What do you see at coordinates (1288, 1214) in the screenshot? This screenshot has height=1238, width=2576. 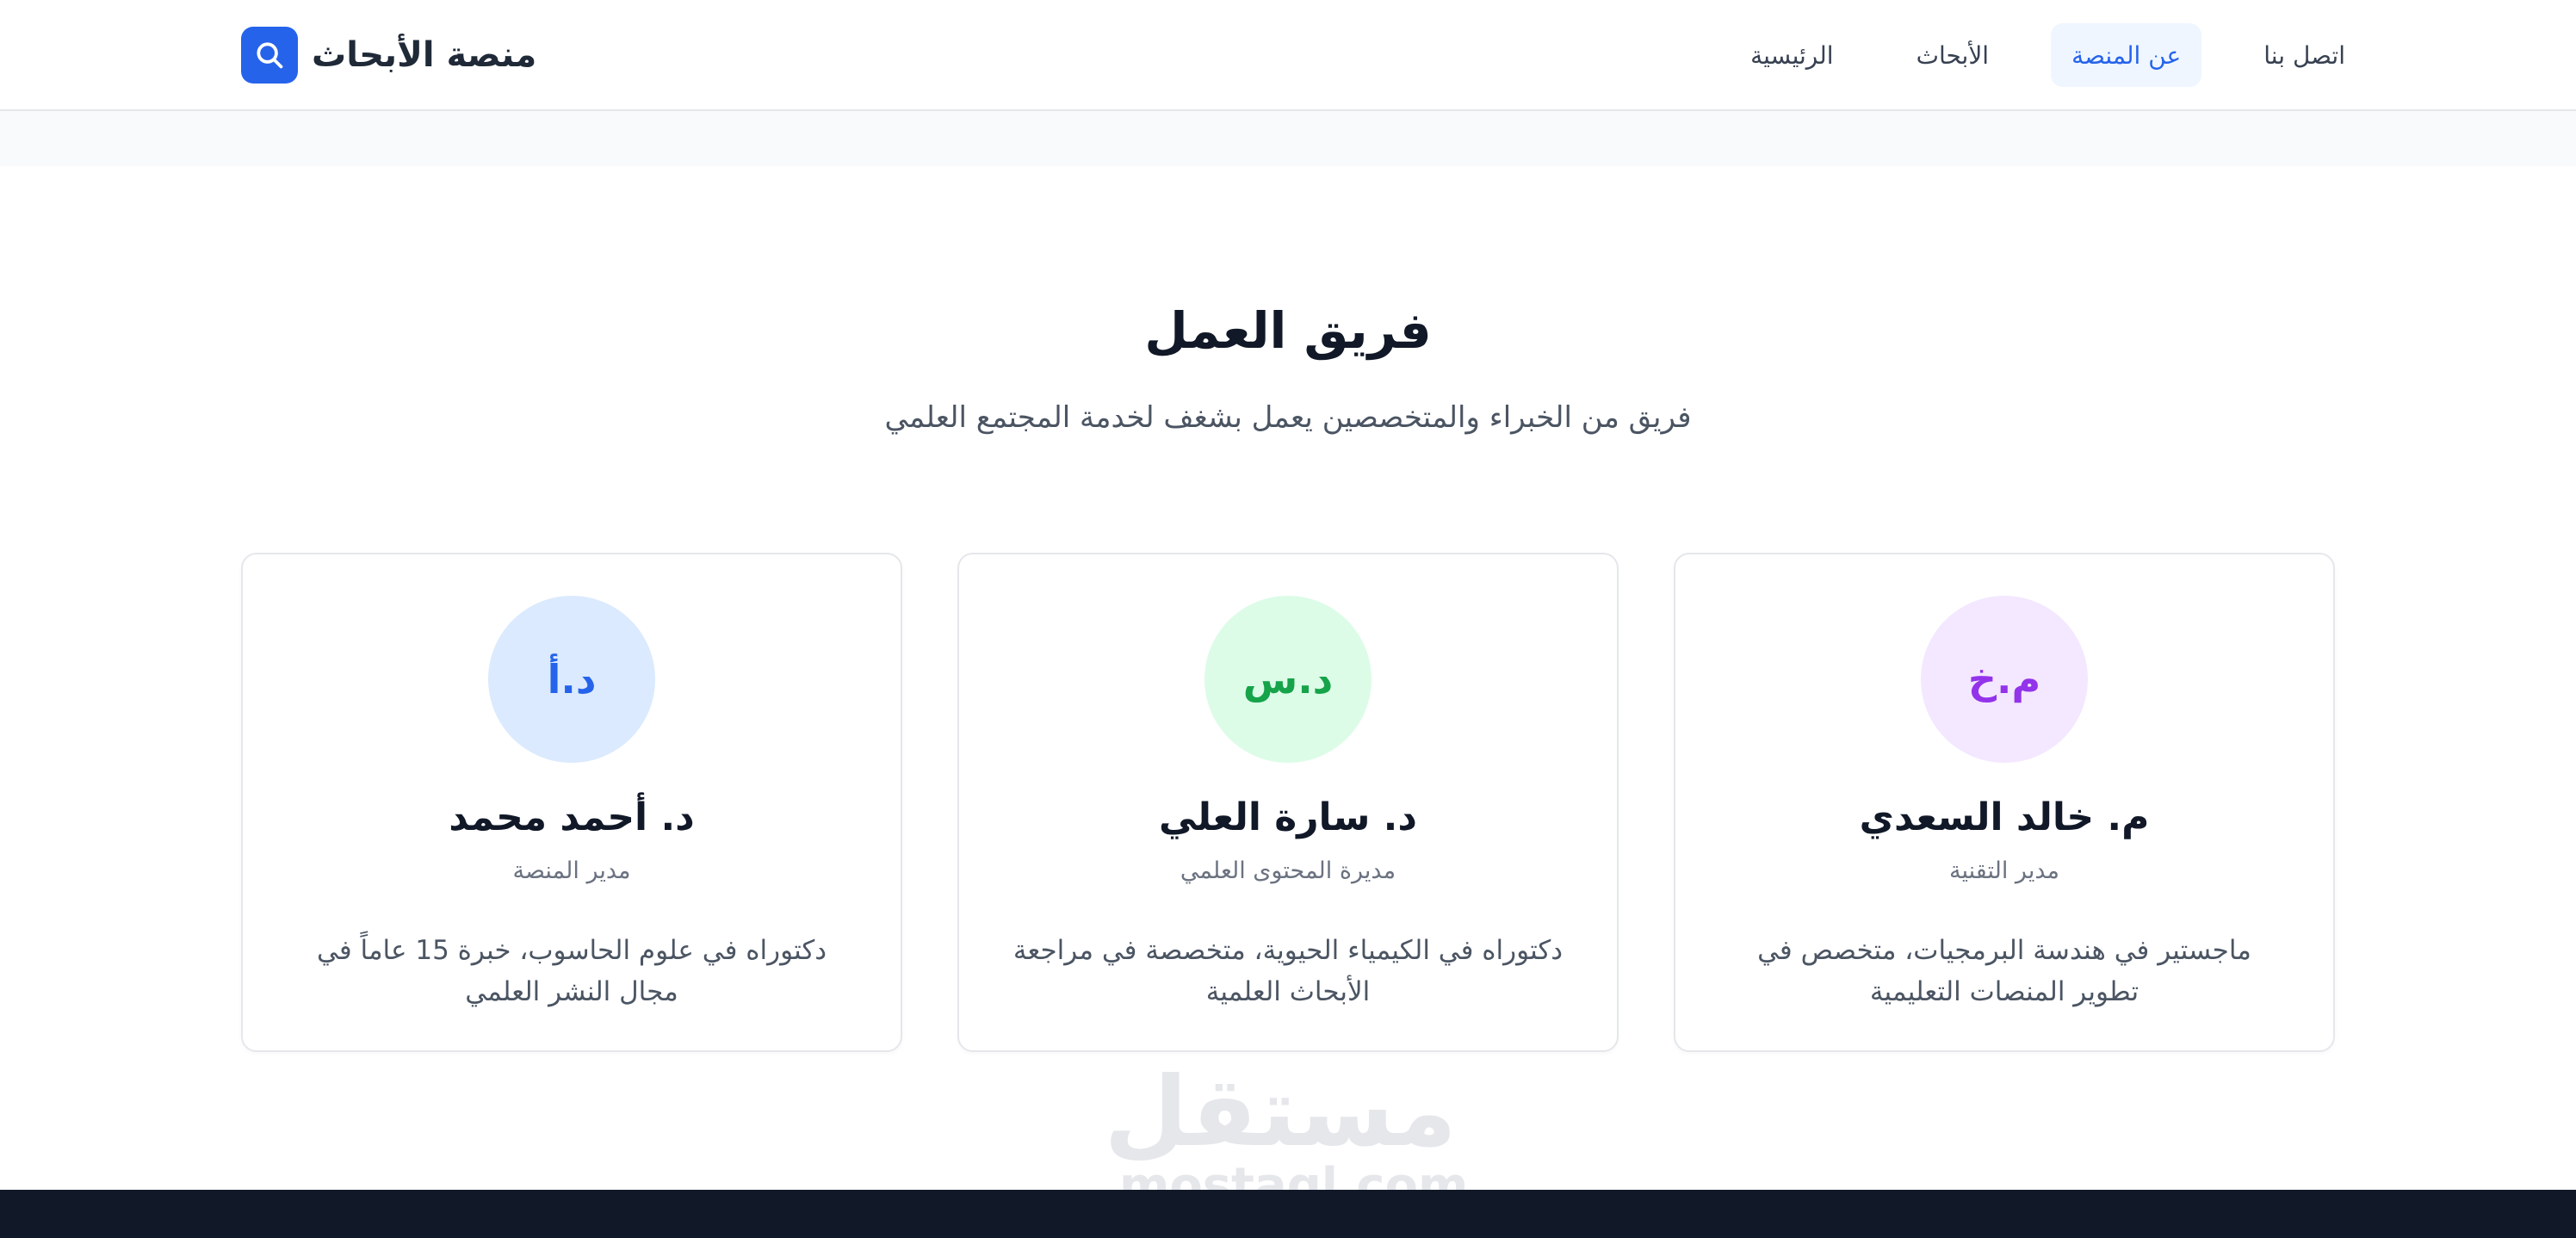 I see `footer` at bounding box center [1288, 1214].